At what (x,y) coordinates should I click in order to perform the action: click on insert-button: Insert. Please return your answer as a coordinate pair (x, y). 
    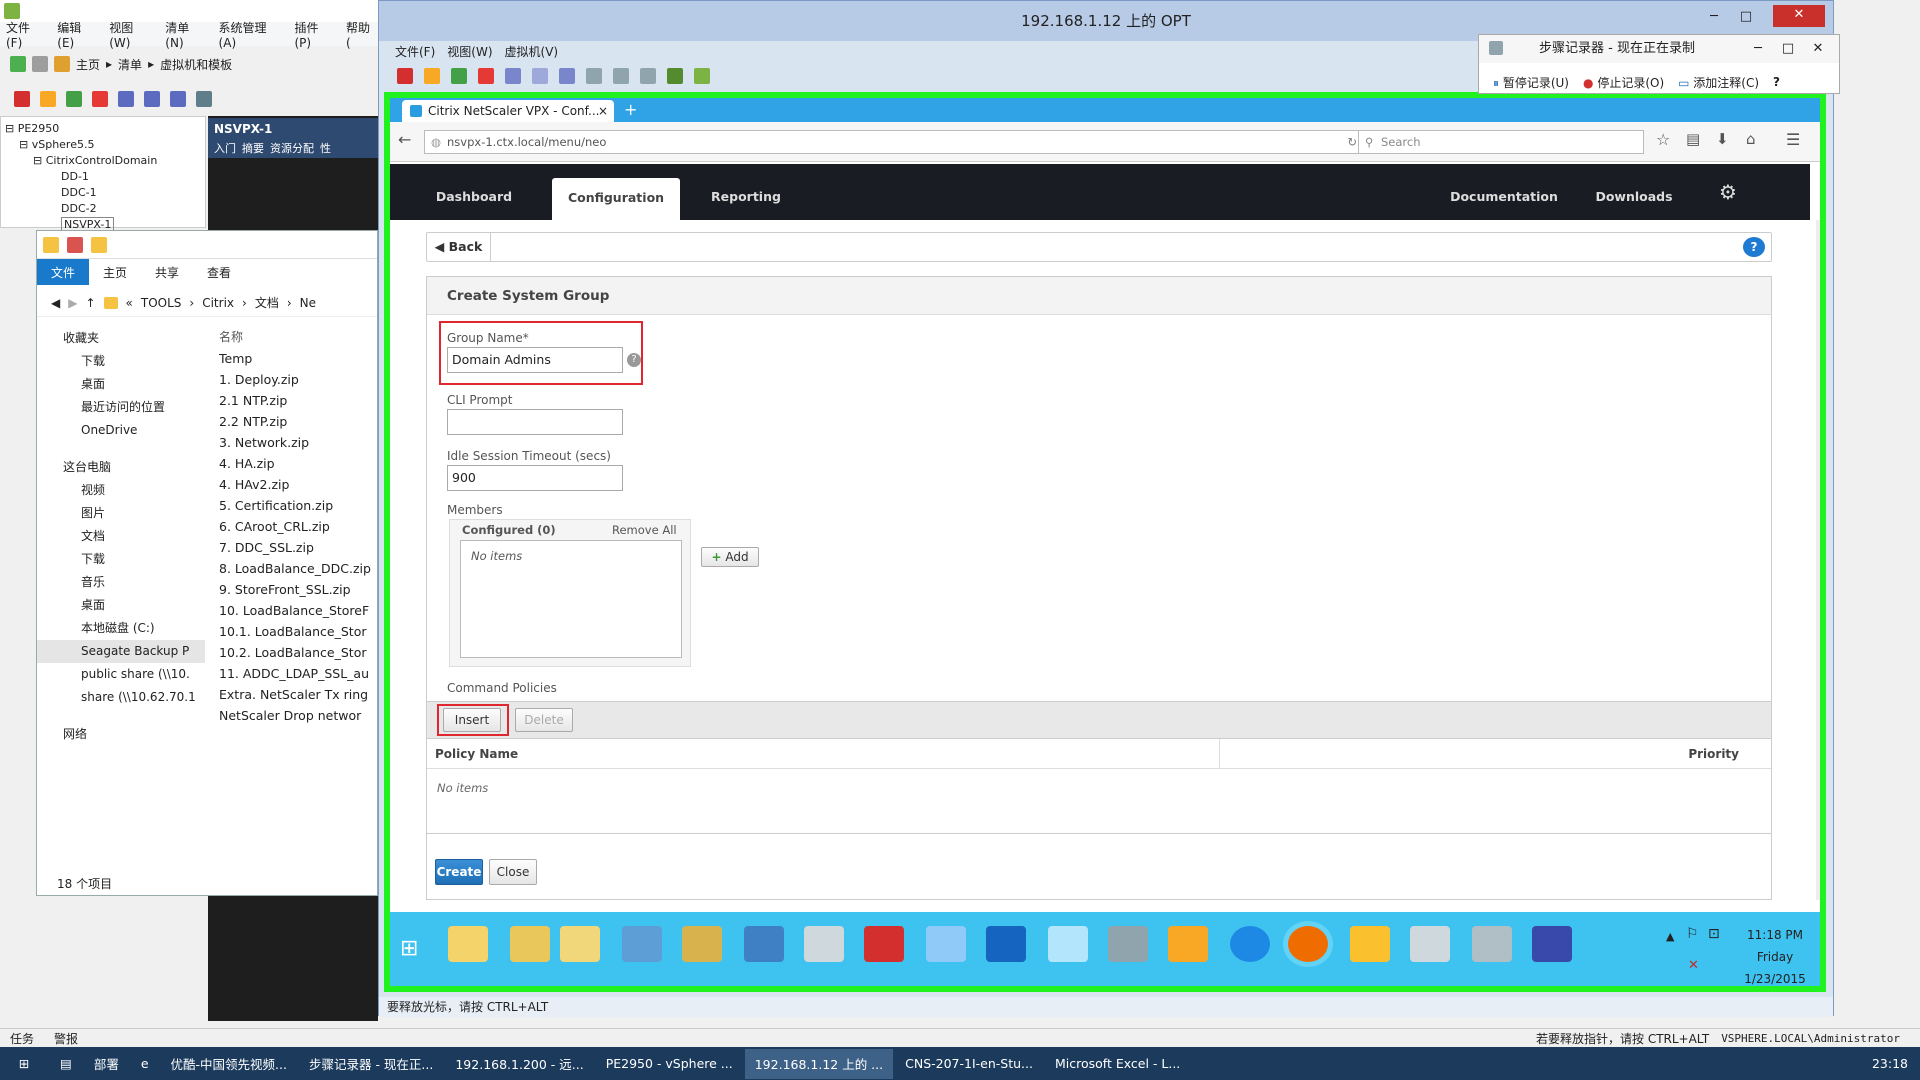
    Looking at the image, I should click on (472, 720).